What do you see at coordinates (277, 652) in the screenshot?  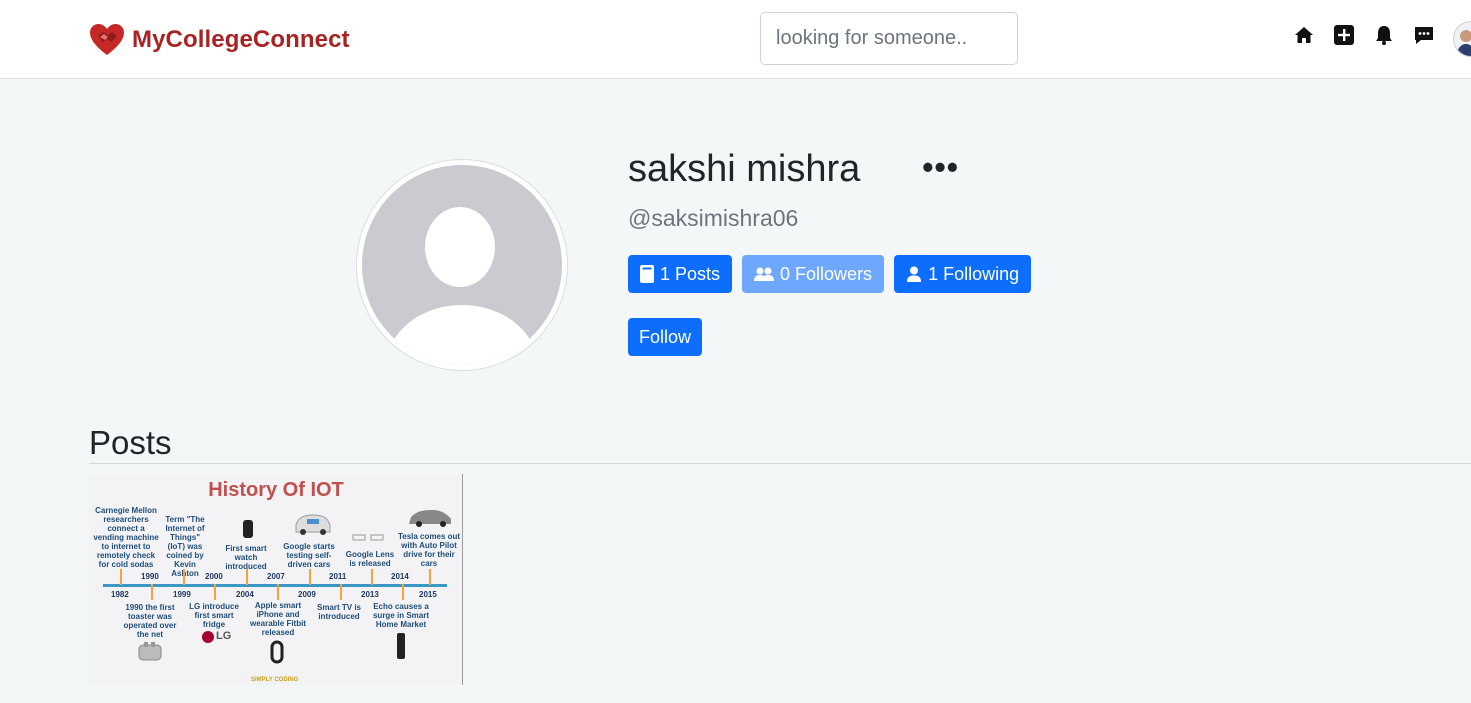 I see `fitbit-icon` at bounding box center [277, 652].